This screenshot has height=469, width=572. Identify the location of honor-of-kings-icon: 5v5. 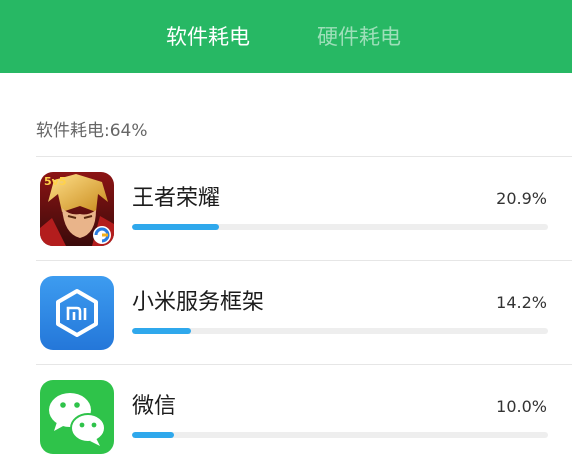
(77, 209).